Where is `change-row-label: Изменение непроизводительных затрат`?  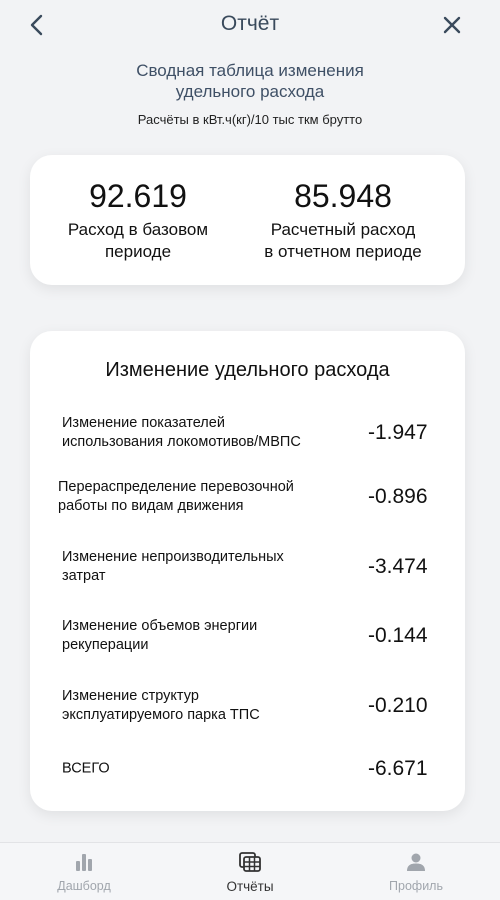 change-row-label: Изменение непроизводительных затрат is located at coordinates (207, 567).